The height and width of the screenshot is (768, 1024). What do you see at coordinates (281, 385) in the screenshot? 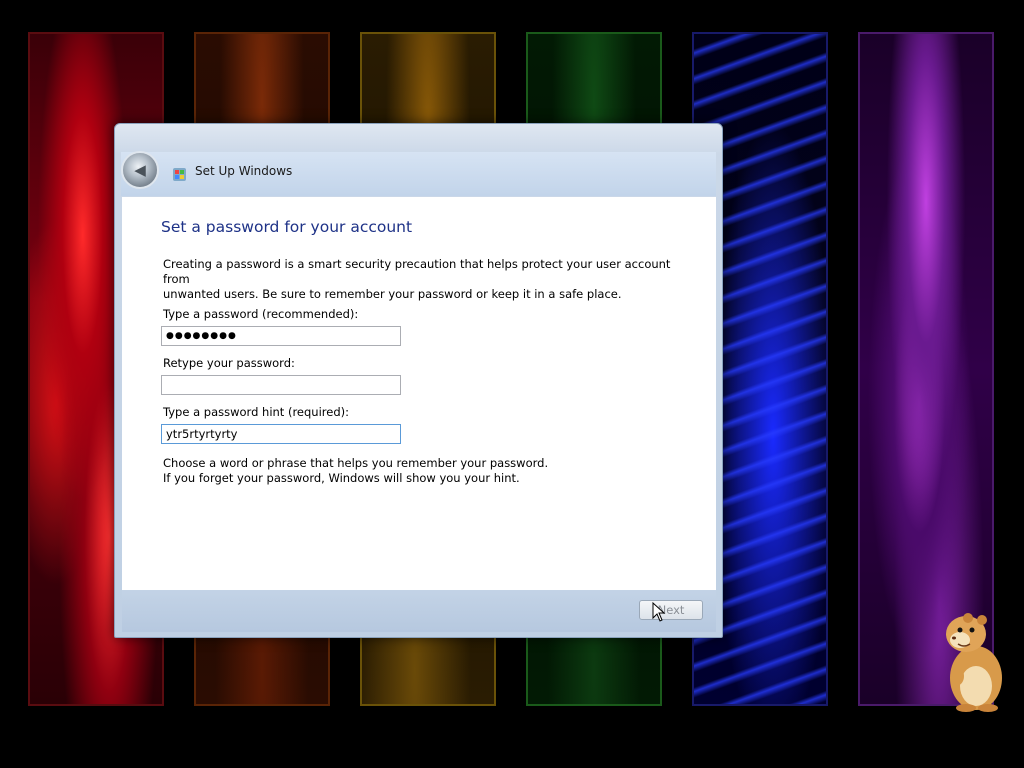
I see `retype-password-field` at bounding box center [281, 385].